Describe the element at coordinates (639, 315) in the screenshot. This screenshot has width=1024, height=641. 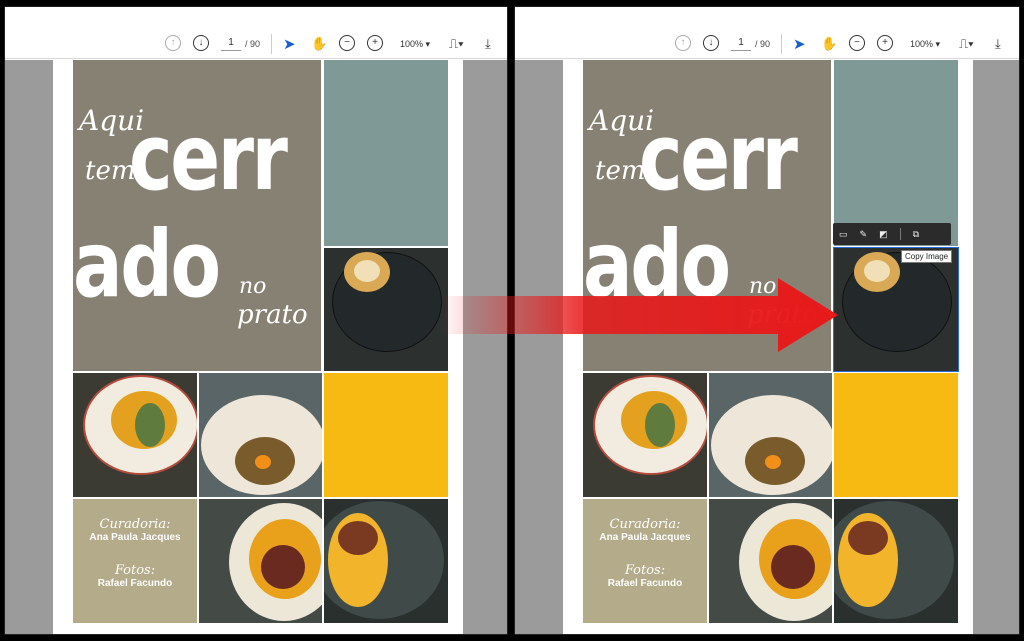
I see `red-arrow-annotation` at that location.